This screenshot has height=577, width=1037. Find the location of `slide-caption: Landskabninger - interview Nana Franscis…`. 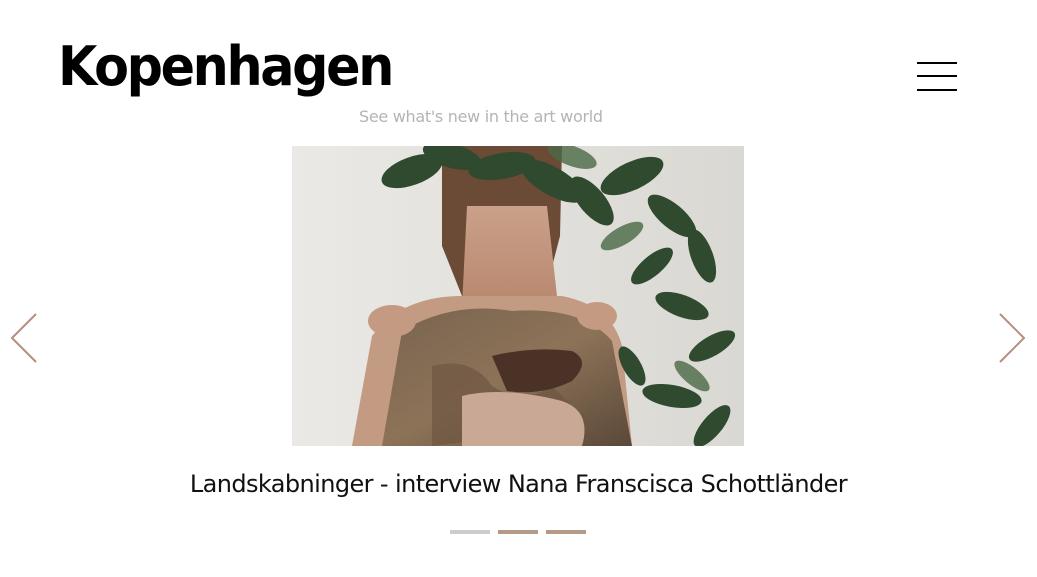

slide-caption: Landskabninger - interview Nana Franscis… is located at coordinates (518, 484).